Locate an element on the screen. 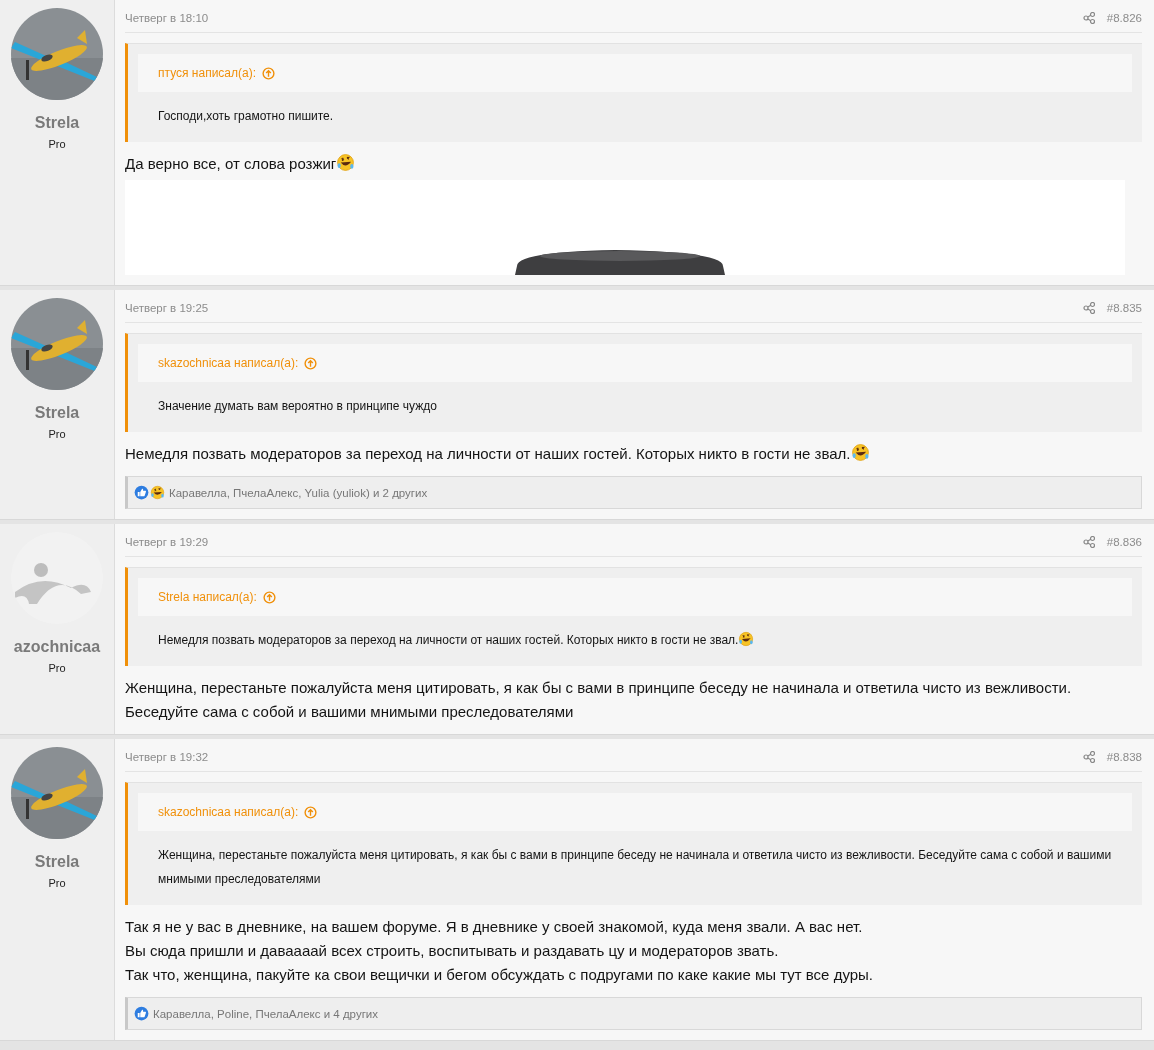 The image size is (1154, 1050). laughing-emoji-icon is located at coordinates (157, 492).